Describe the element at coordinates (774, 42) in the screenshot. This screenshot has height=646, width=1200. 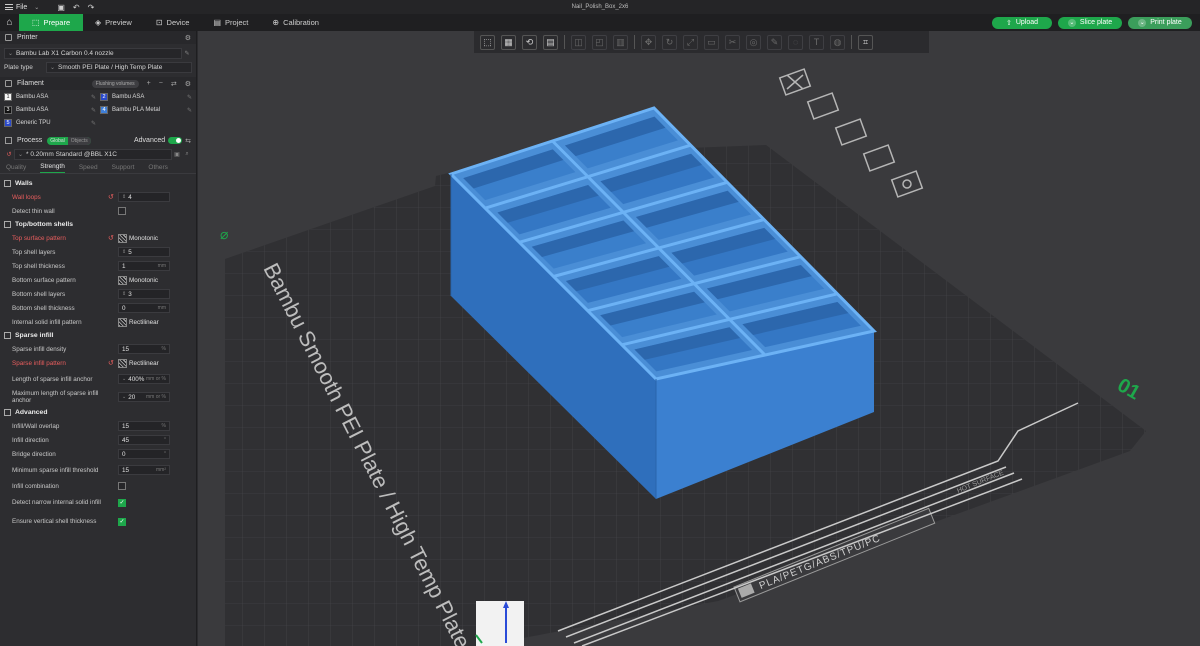
I see `support-paint-icon: ✎` at that location.